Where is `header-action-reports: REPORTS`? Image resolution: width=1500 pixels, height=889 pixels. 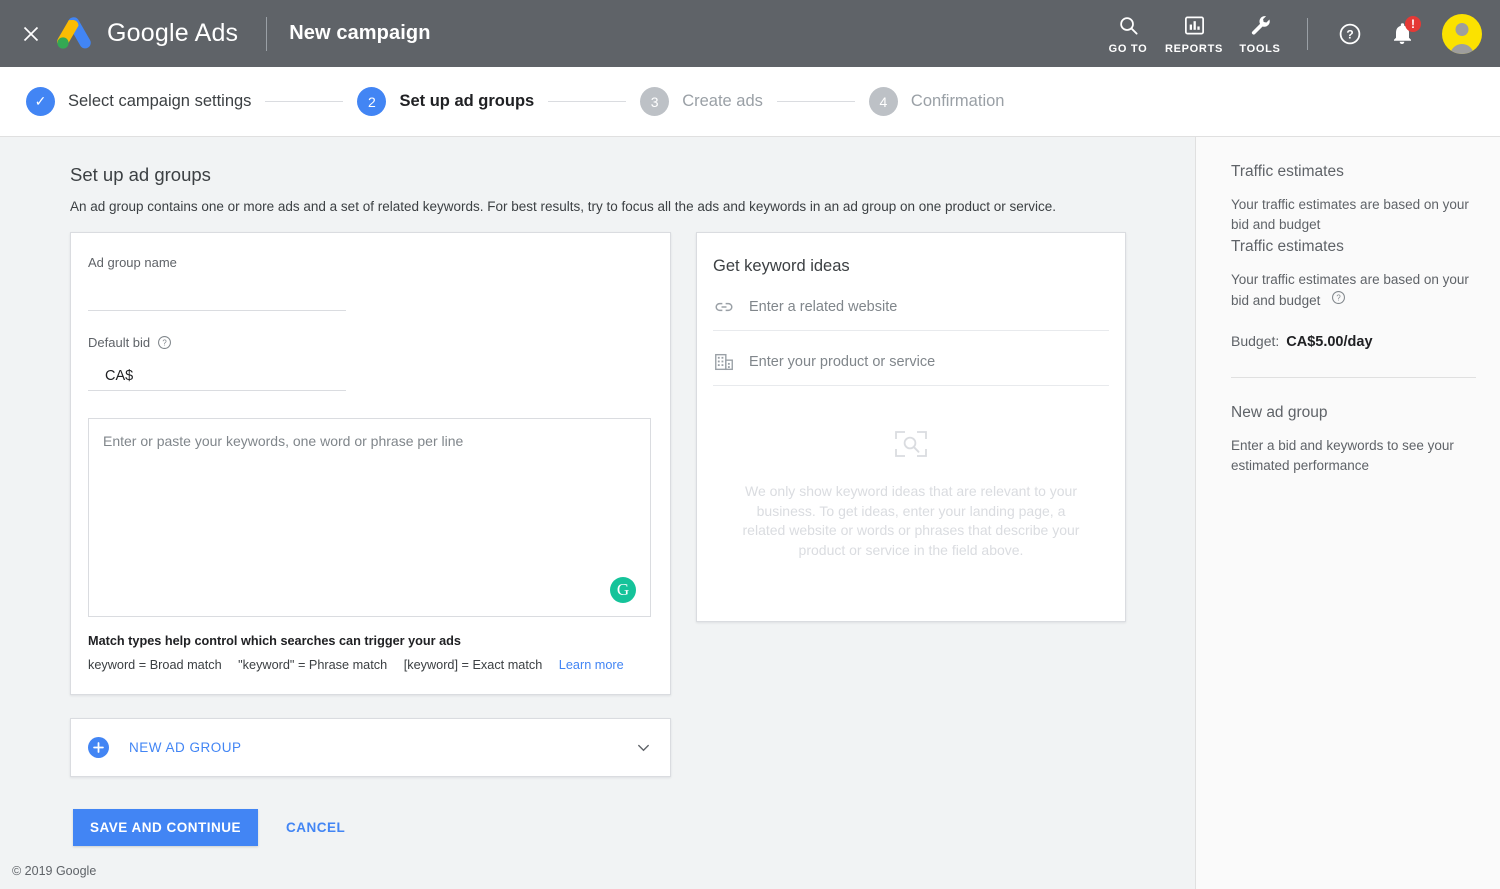 header-action-reports: REPORTS is located at coordinates (1194, 34).